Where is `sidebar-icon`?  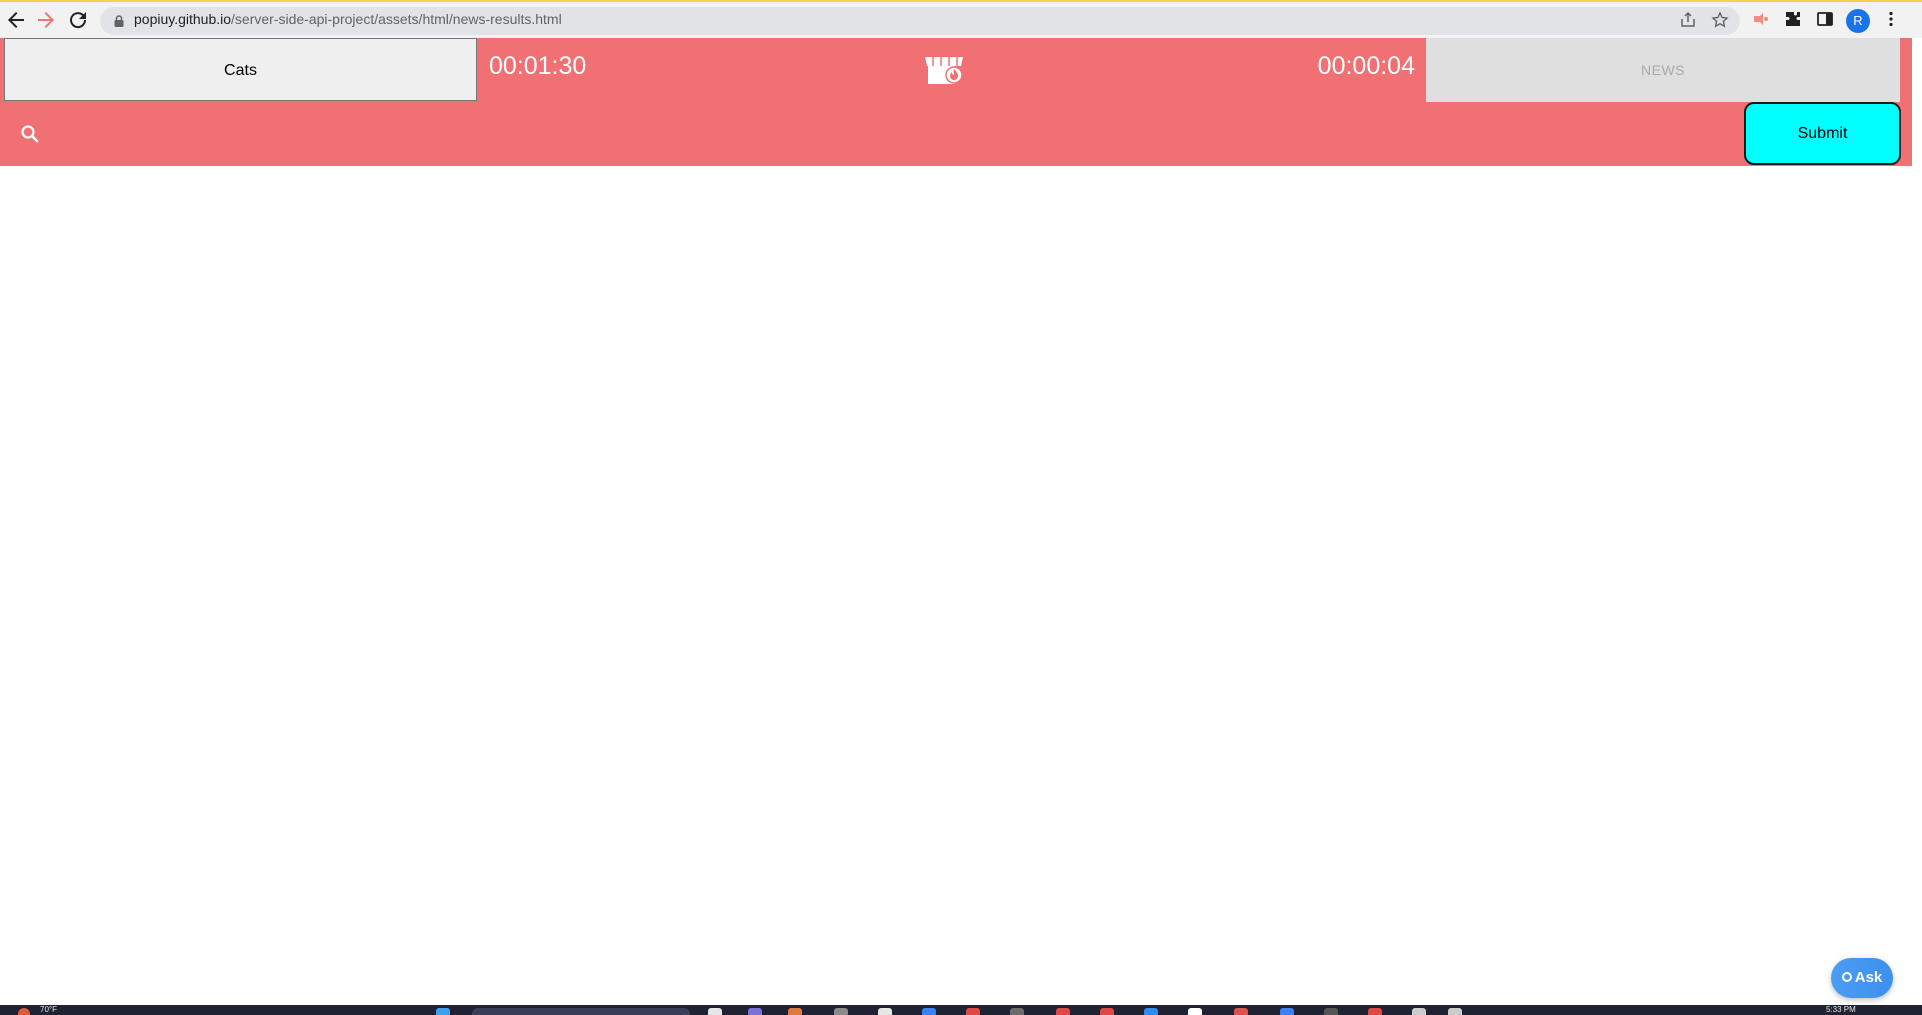
sidebar-icon is located at coordinates (1825, 21).